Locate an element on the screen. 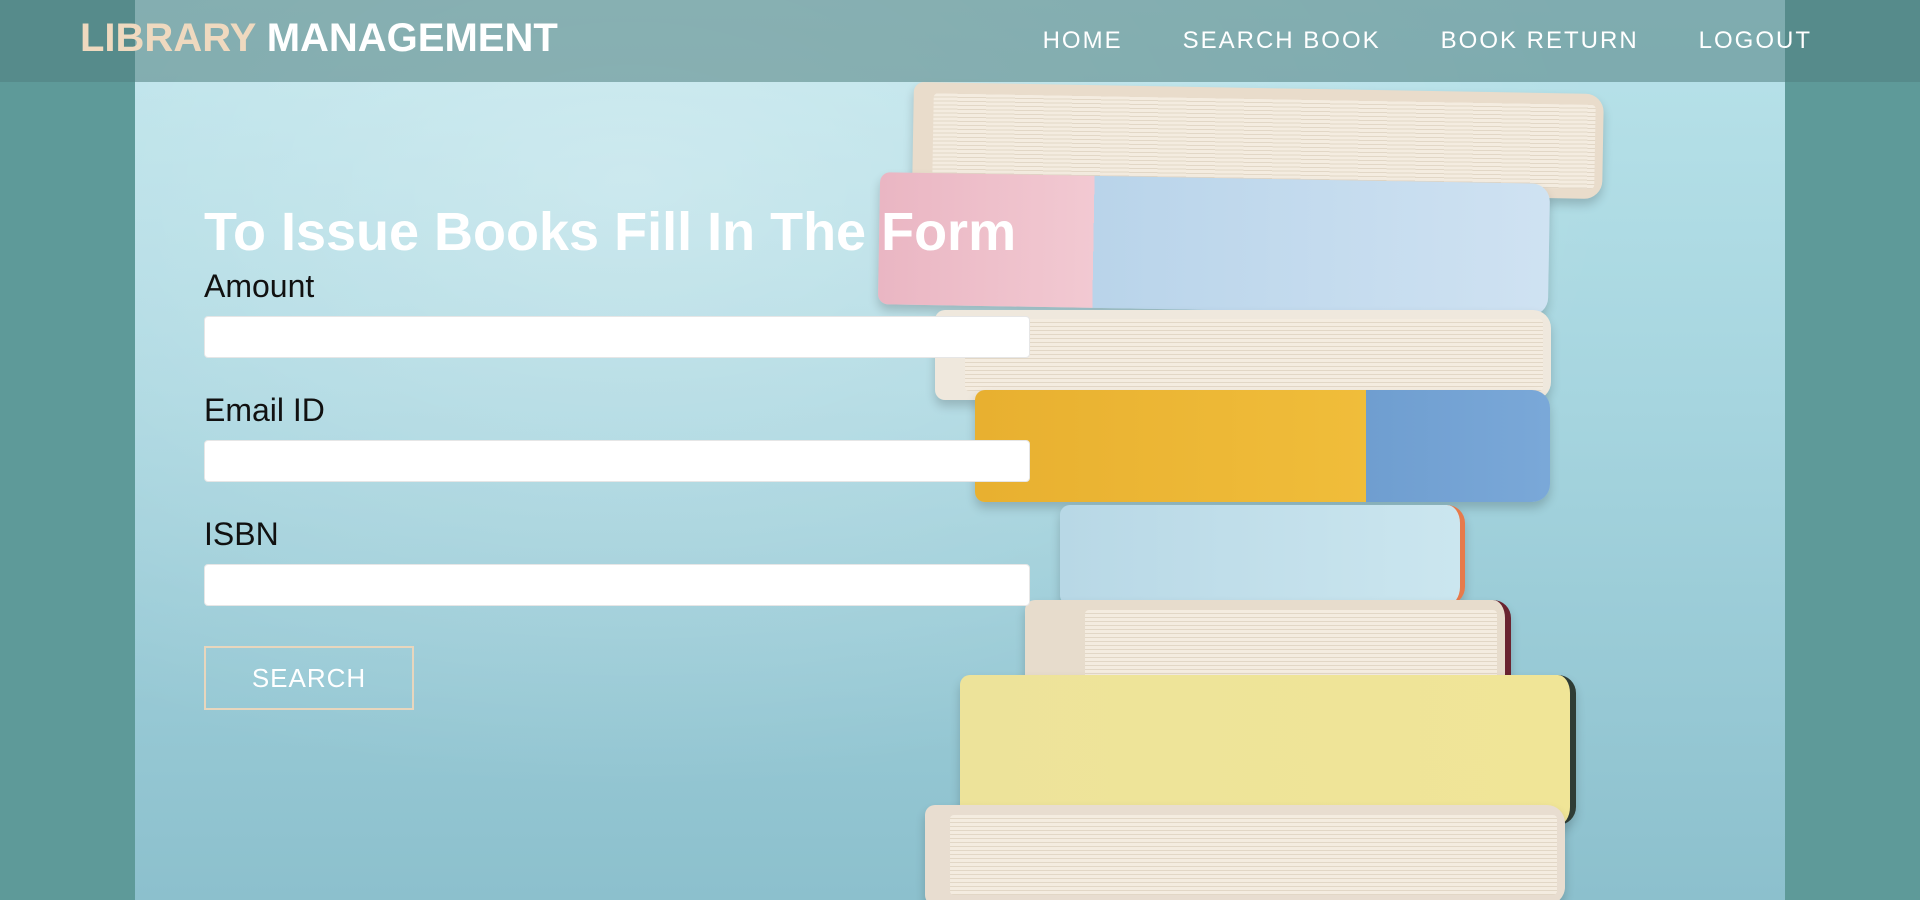 This screenshot has width=1920, height=900. amount-input is located at coordinates (617, 337).